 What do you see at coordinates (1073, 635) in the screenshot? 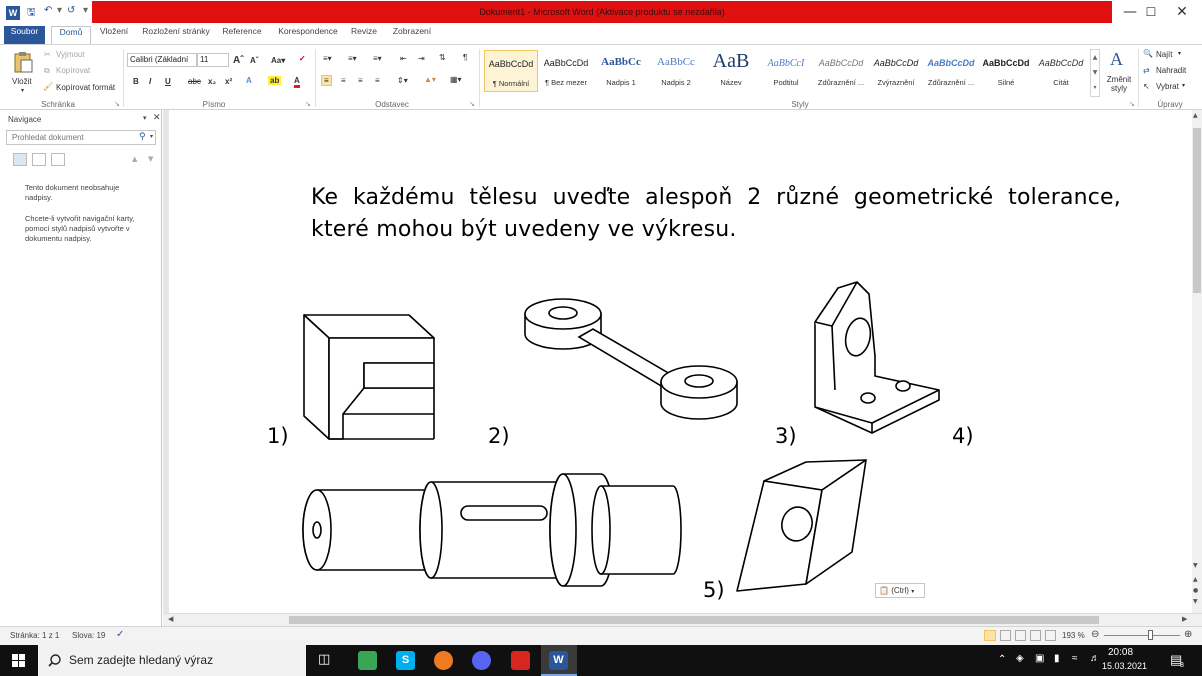
I see `zoom-level: 193 %` at bounding box center [1073, 635].